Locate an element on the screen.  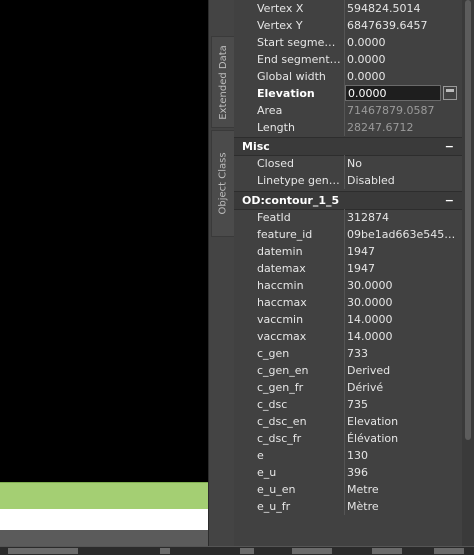
section-header-misc: Misc − is located at coordinates (348, 146).